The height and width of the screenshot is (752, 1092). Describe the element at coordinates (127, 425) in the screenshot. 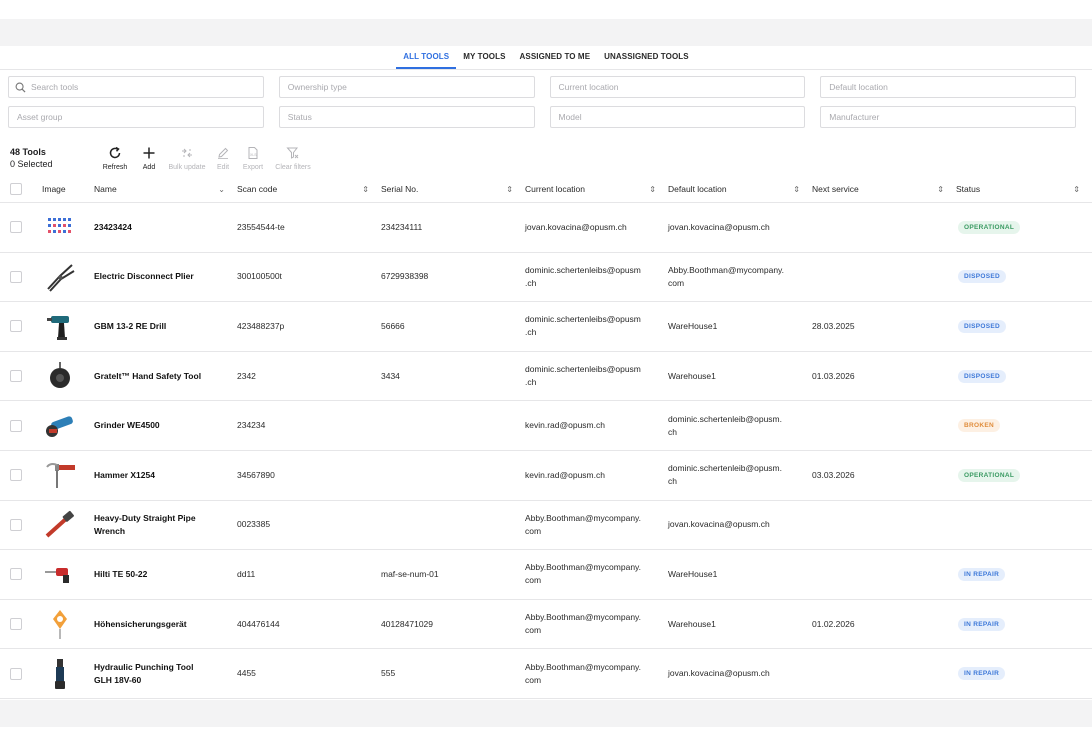

I see `tool-name: Grinder WE4500` at that location.